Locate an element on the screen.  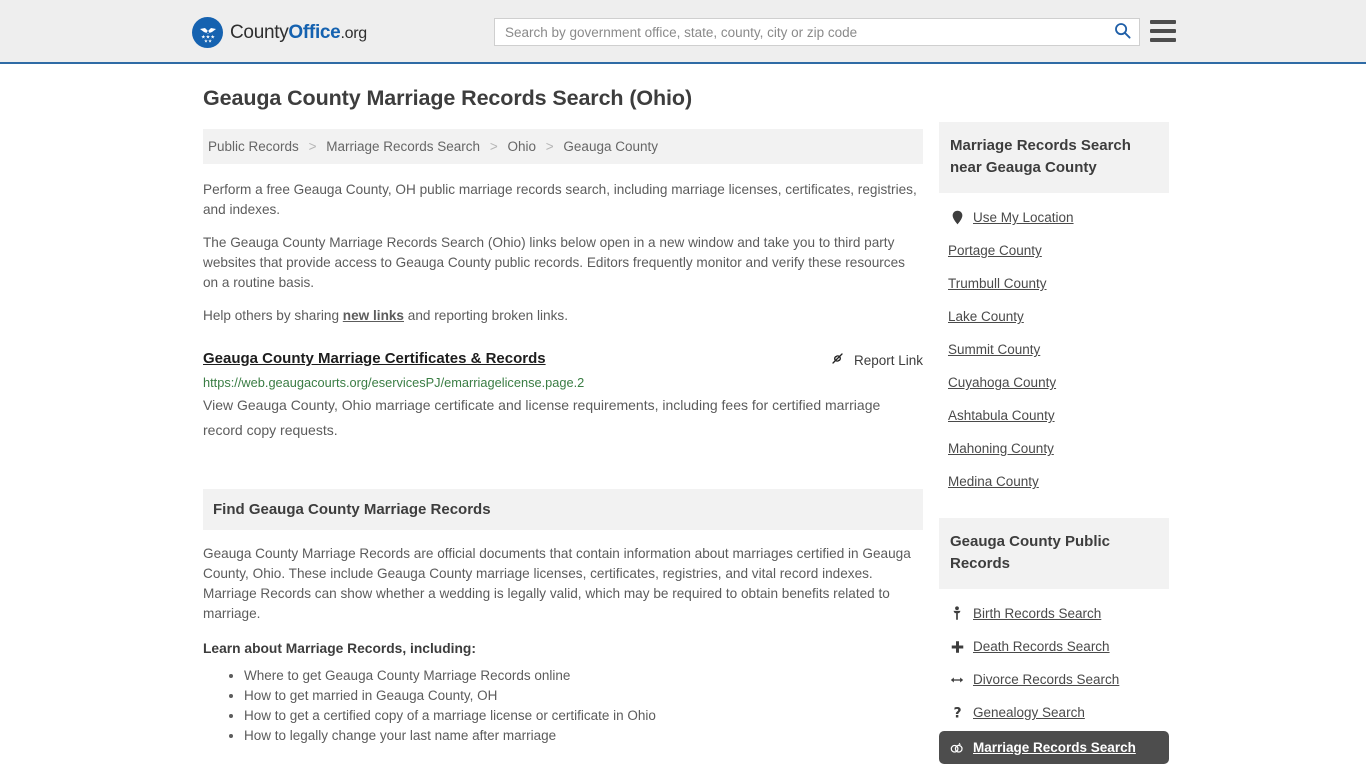
sidebar-item-mahoning-county: Mahoning County is located at coordinates (1054, 448).